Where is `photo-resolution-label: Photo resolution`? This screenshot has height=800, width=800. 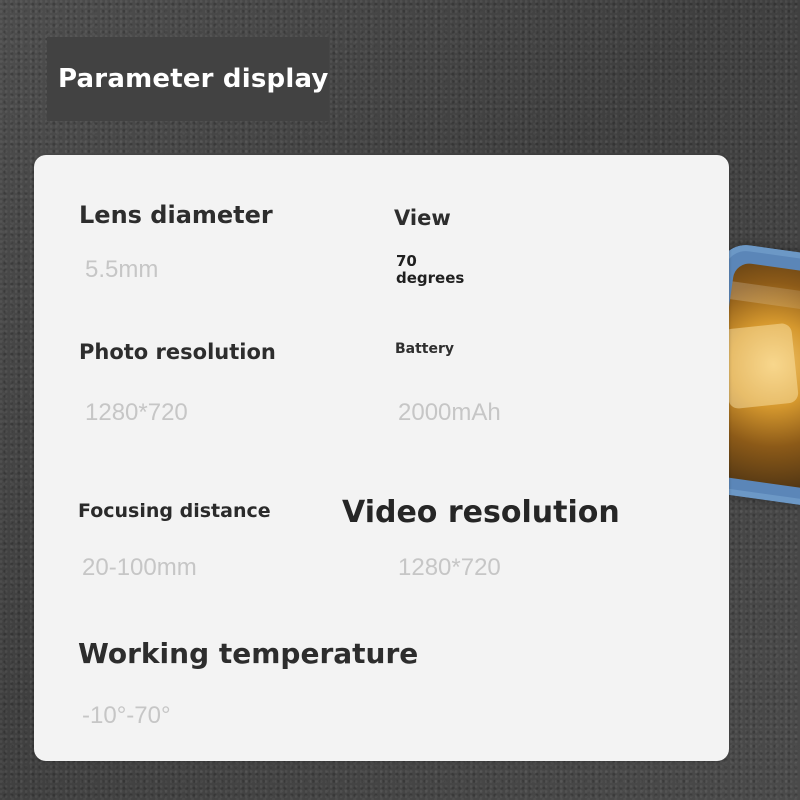 photo-resolution-label: Photo resolution is located at coordinates (177, 352).